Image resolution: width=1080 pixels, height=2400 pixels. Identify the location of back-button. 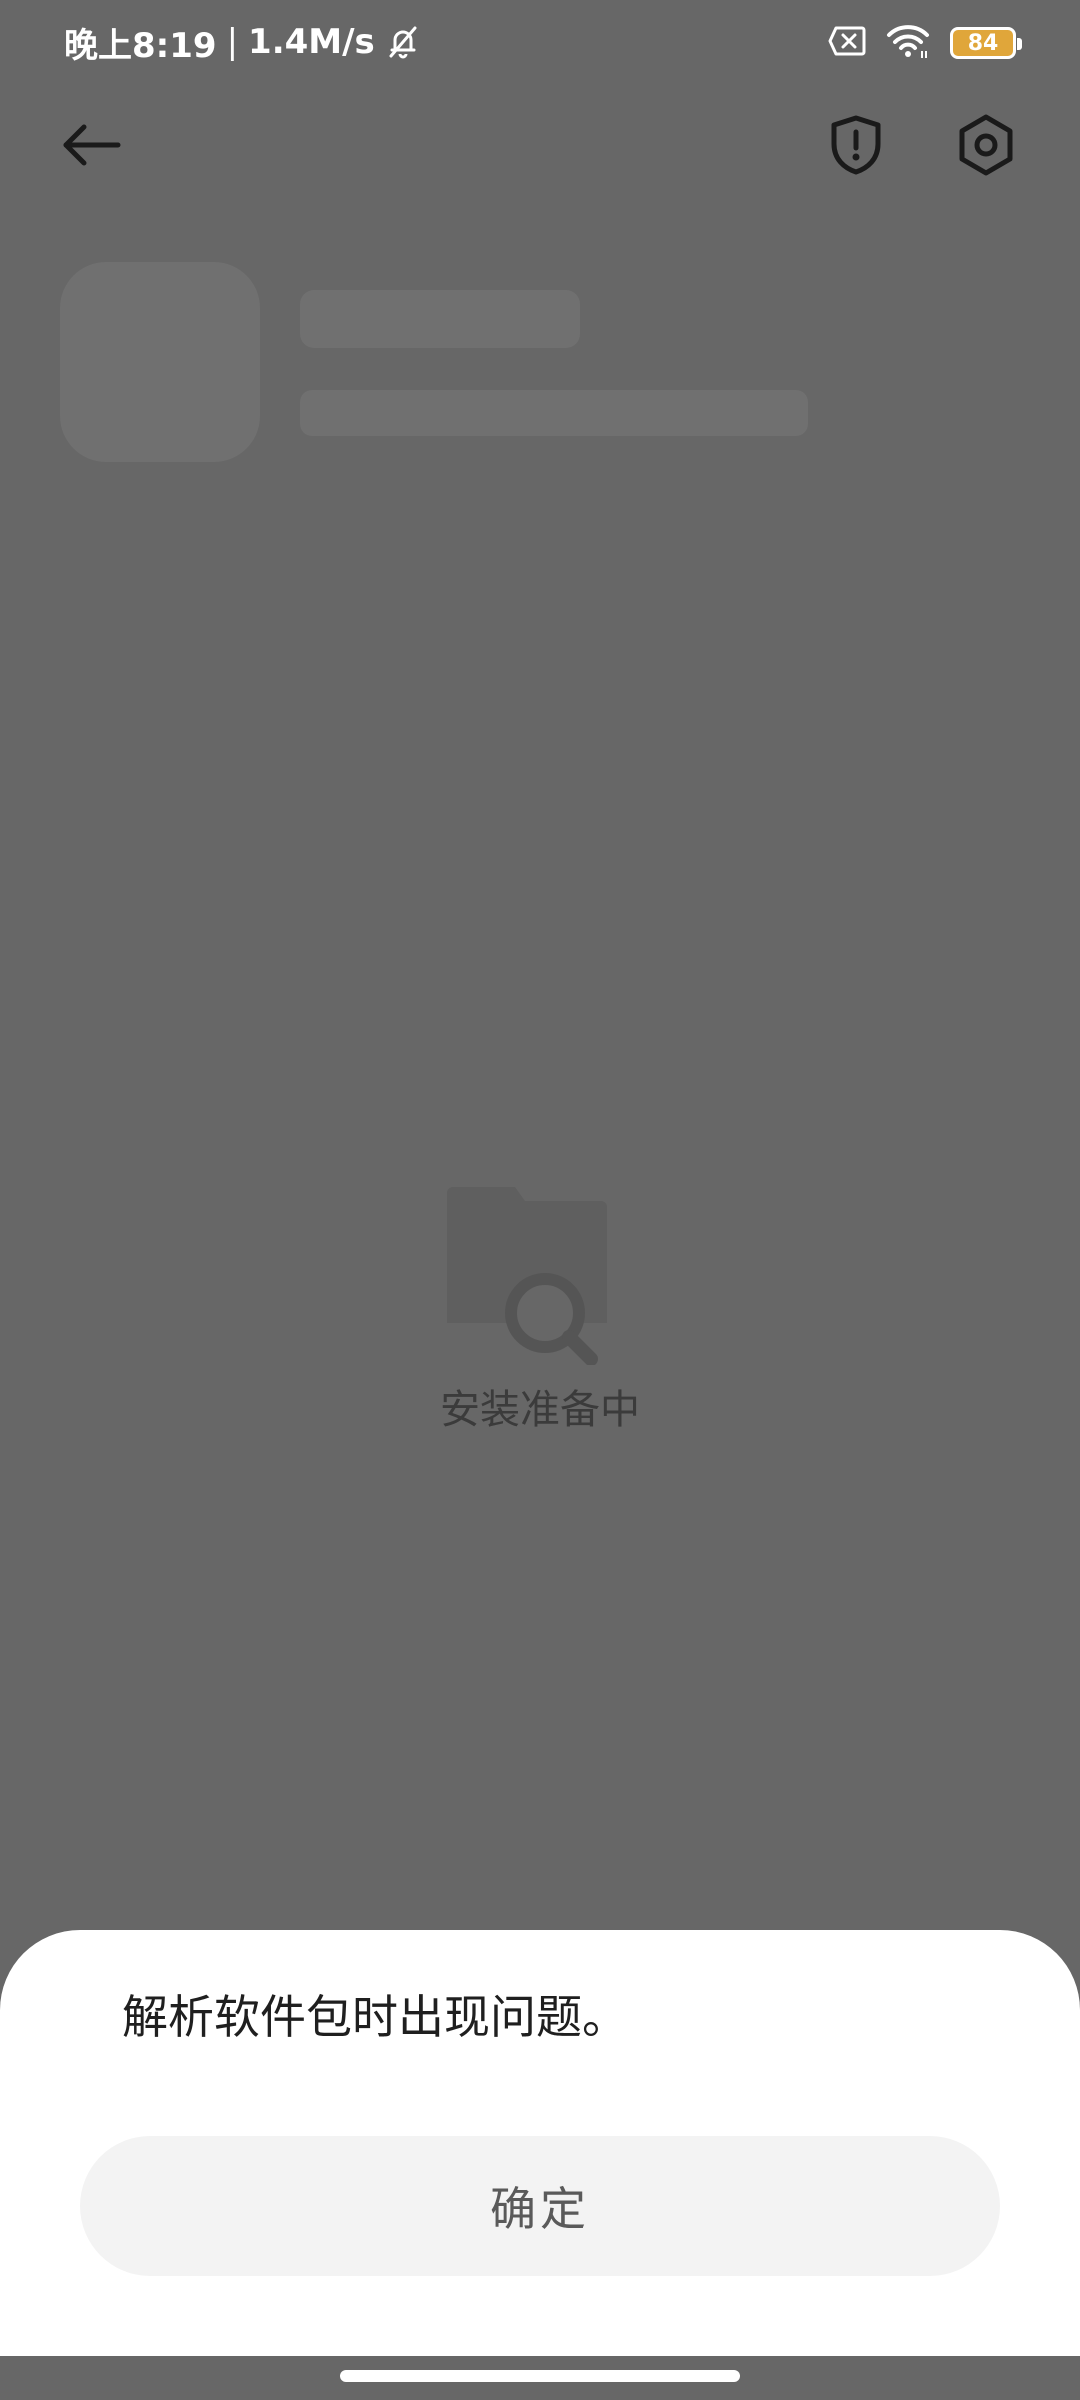
(92, 145).